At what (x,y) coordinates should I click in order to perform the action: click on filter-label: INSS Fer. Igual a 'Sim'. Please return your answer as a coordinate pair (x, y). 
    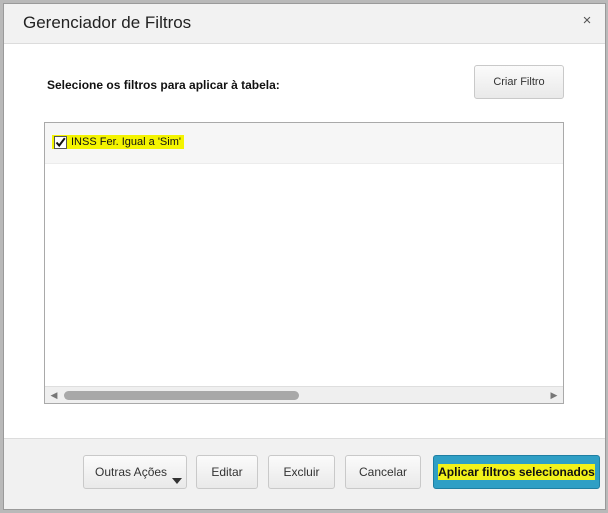
    Looking at the image, I should click on (126, 142).